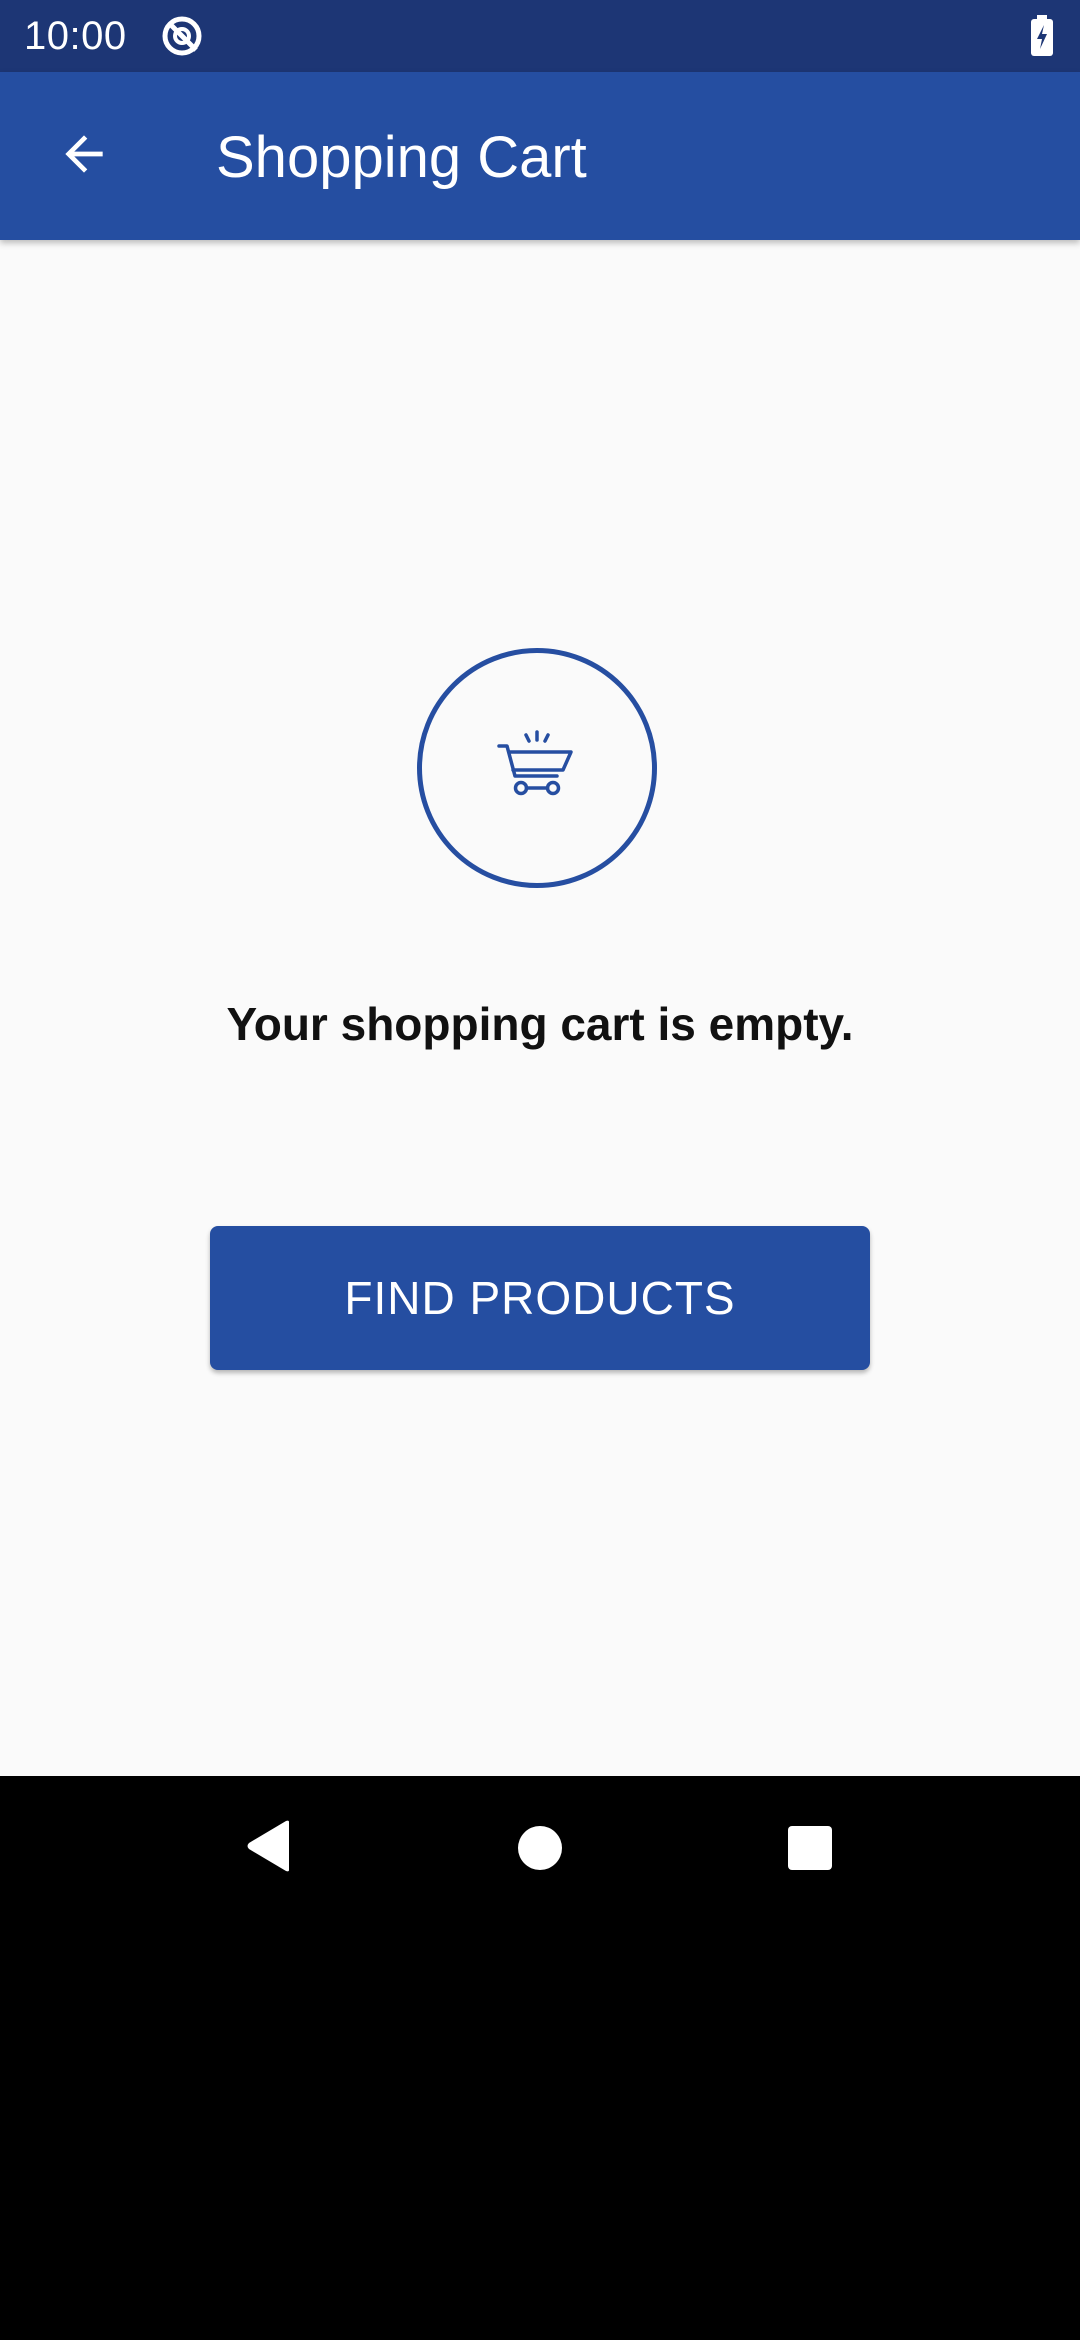 Image resolution: width=1080 pixels, height=2340 pixels. I want to click on nav-home-button, so click(540, 1848).